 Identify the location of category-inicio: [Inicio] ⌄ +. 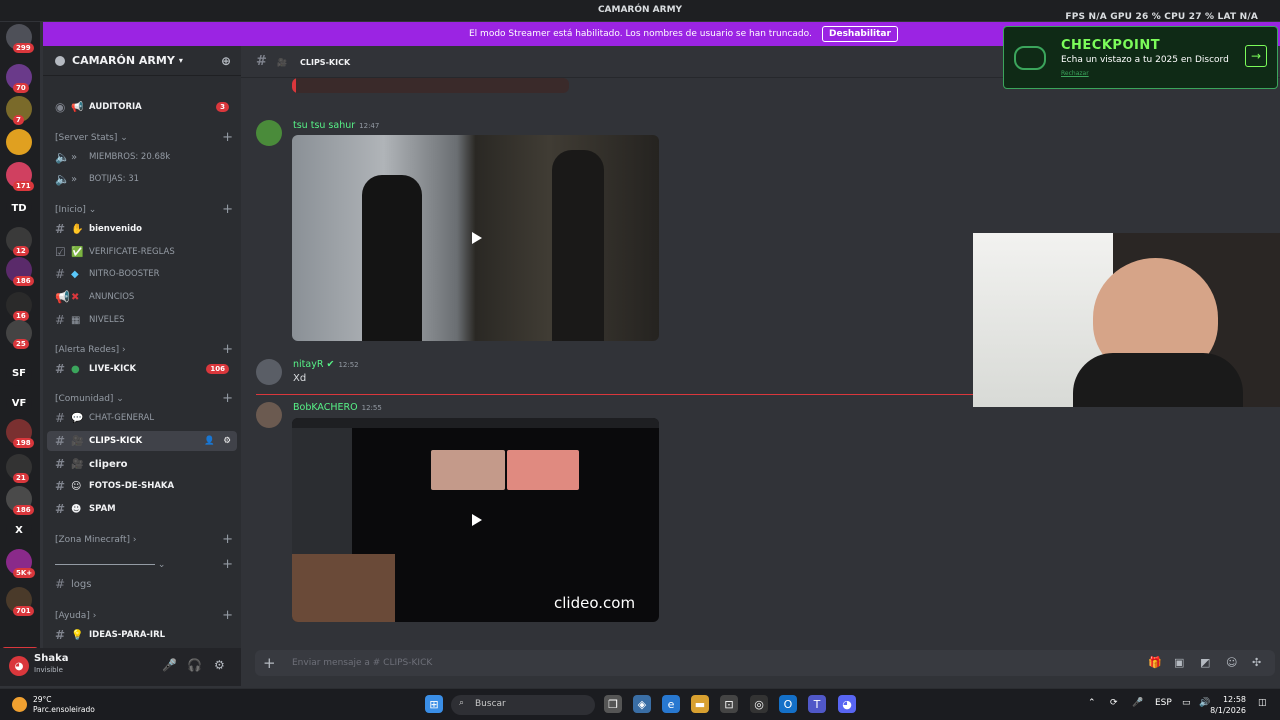
(147, 209).